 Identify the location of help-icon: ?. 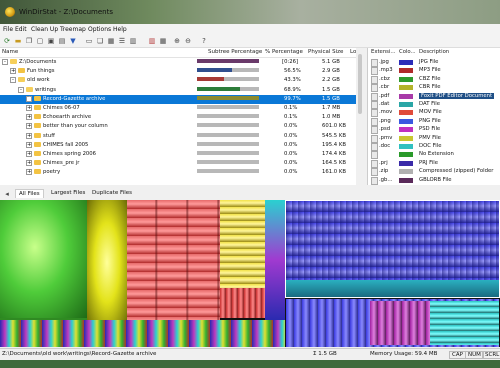
(204, 41).